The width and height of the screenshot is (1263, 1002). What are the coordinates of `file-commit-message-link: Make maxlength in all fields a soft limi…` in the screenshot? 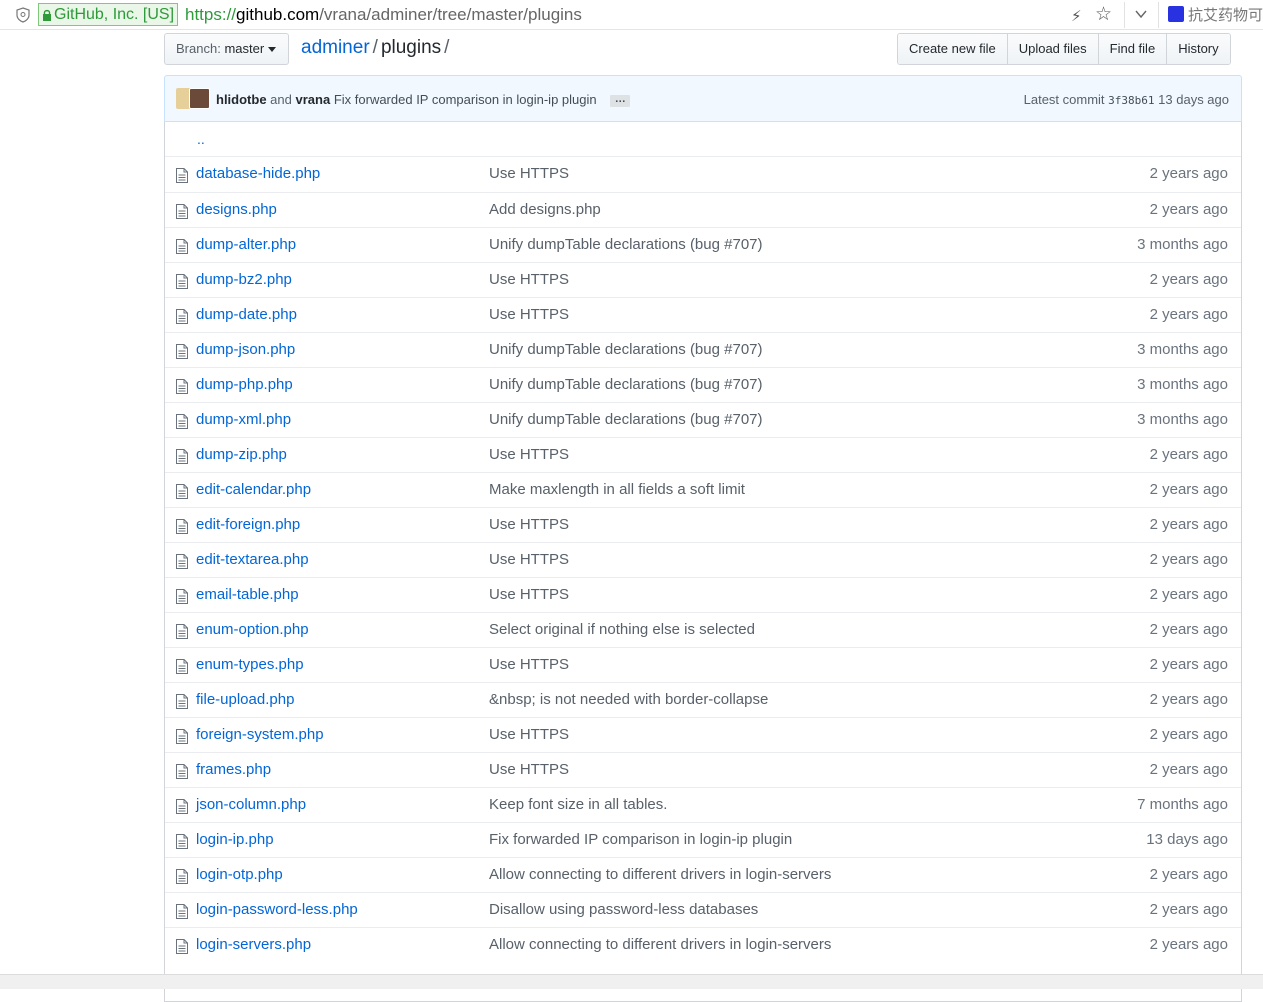 It's located at (617, 489).